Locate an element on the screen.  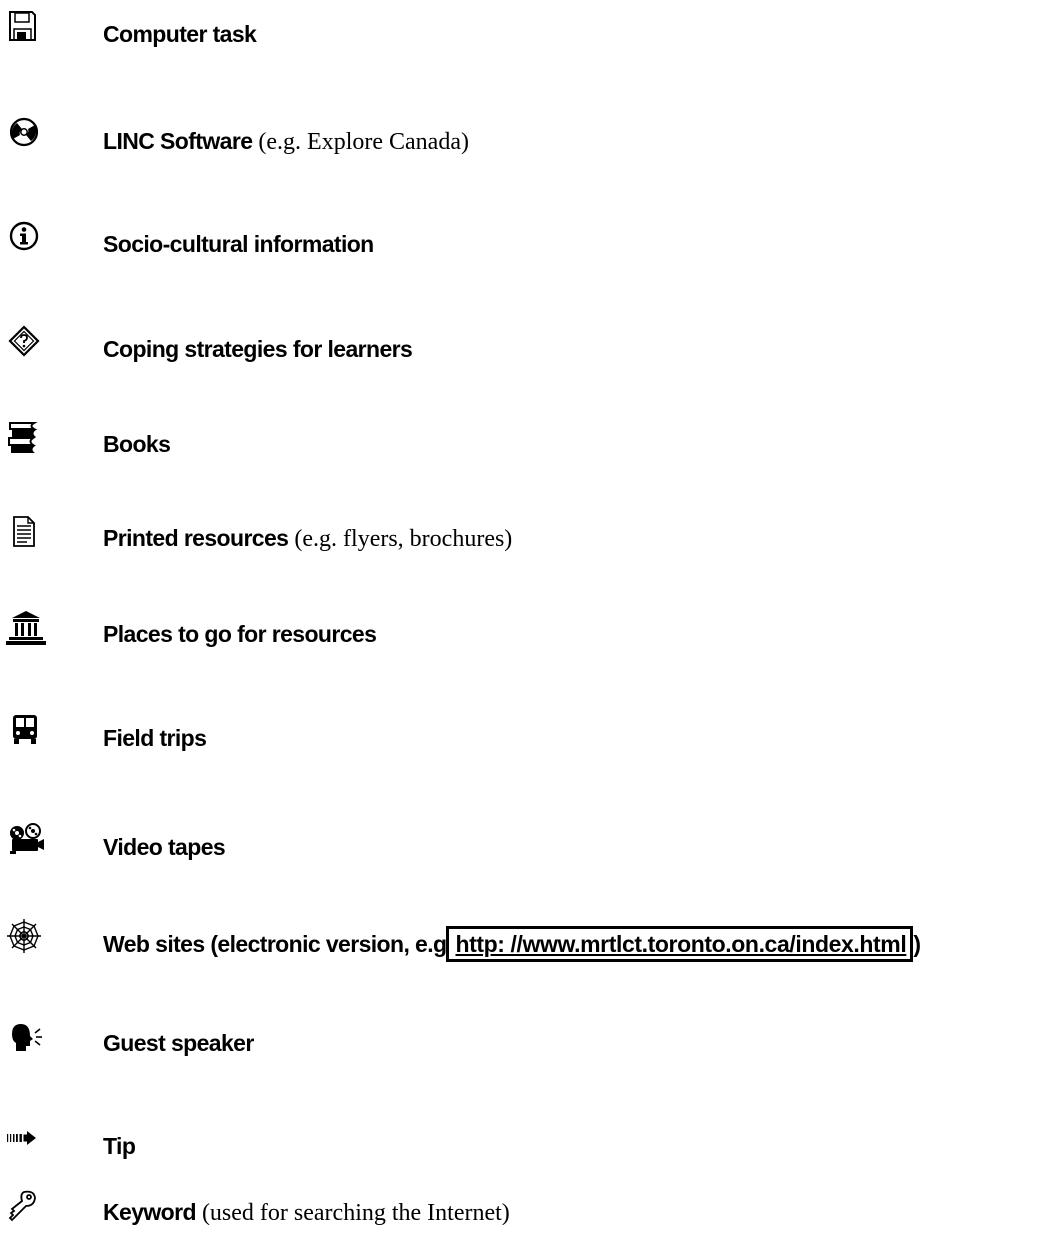
floppy-disk-icon is located at coordinates (26, 32).